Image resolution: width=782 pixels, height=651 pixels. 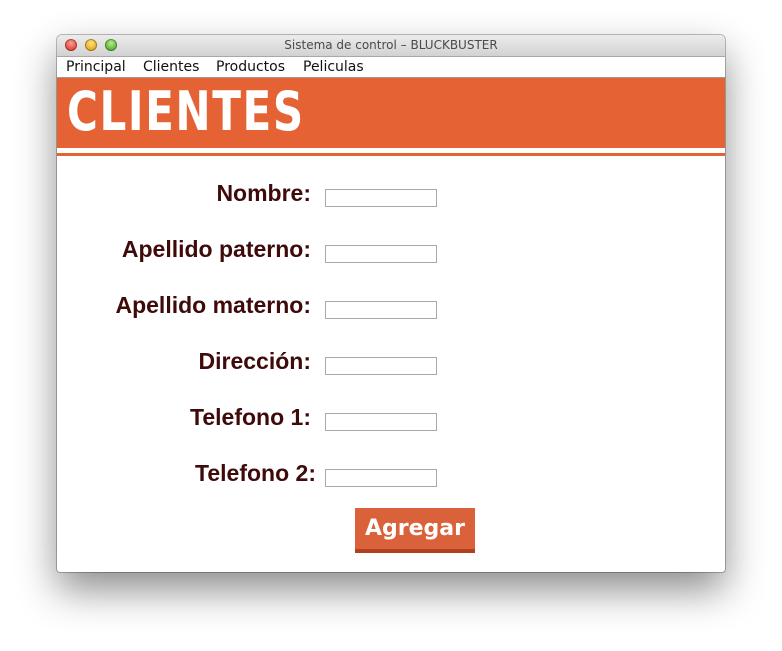 What do you see at coordinates (381, 366) in the screenshot?
I see `direccion-field` at bounding box center [381, 366].